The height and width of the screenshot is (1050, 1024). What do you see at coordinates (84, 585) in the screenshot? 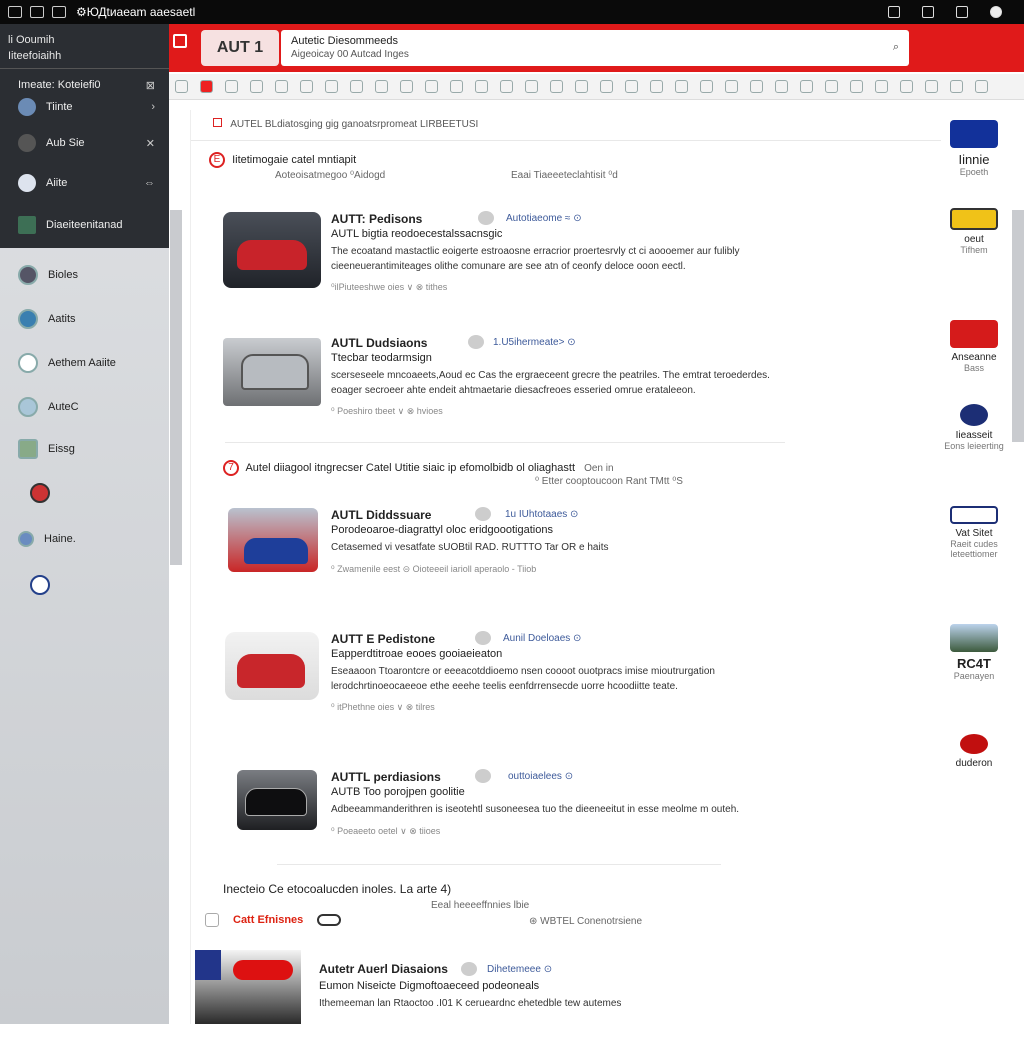
I see `sidebar-item-help` at bounding box center [84, 585].